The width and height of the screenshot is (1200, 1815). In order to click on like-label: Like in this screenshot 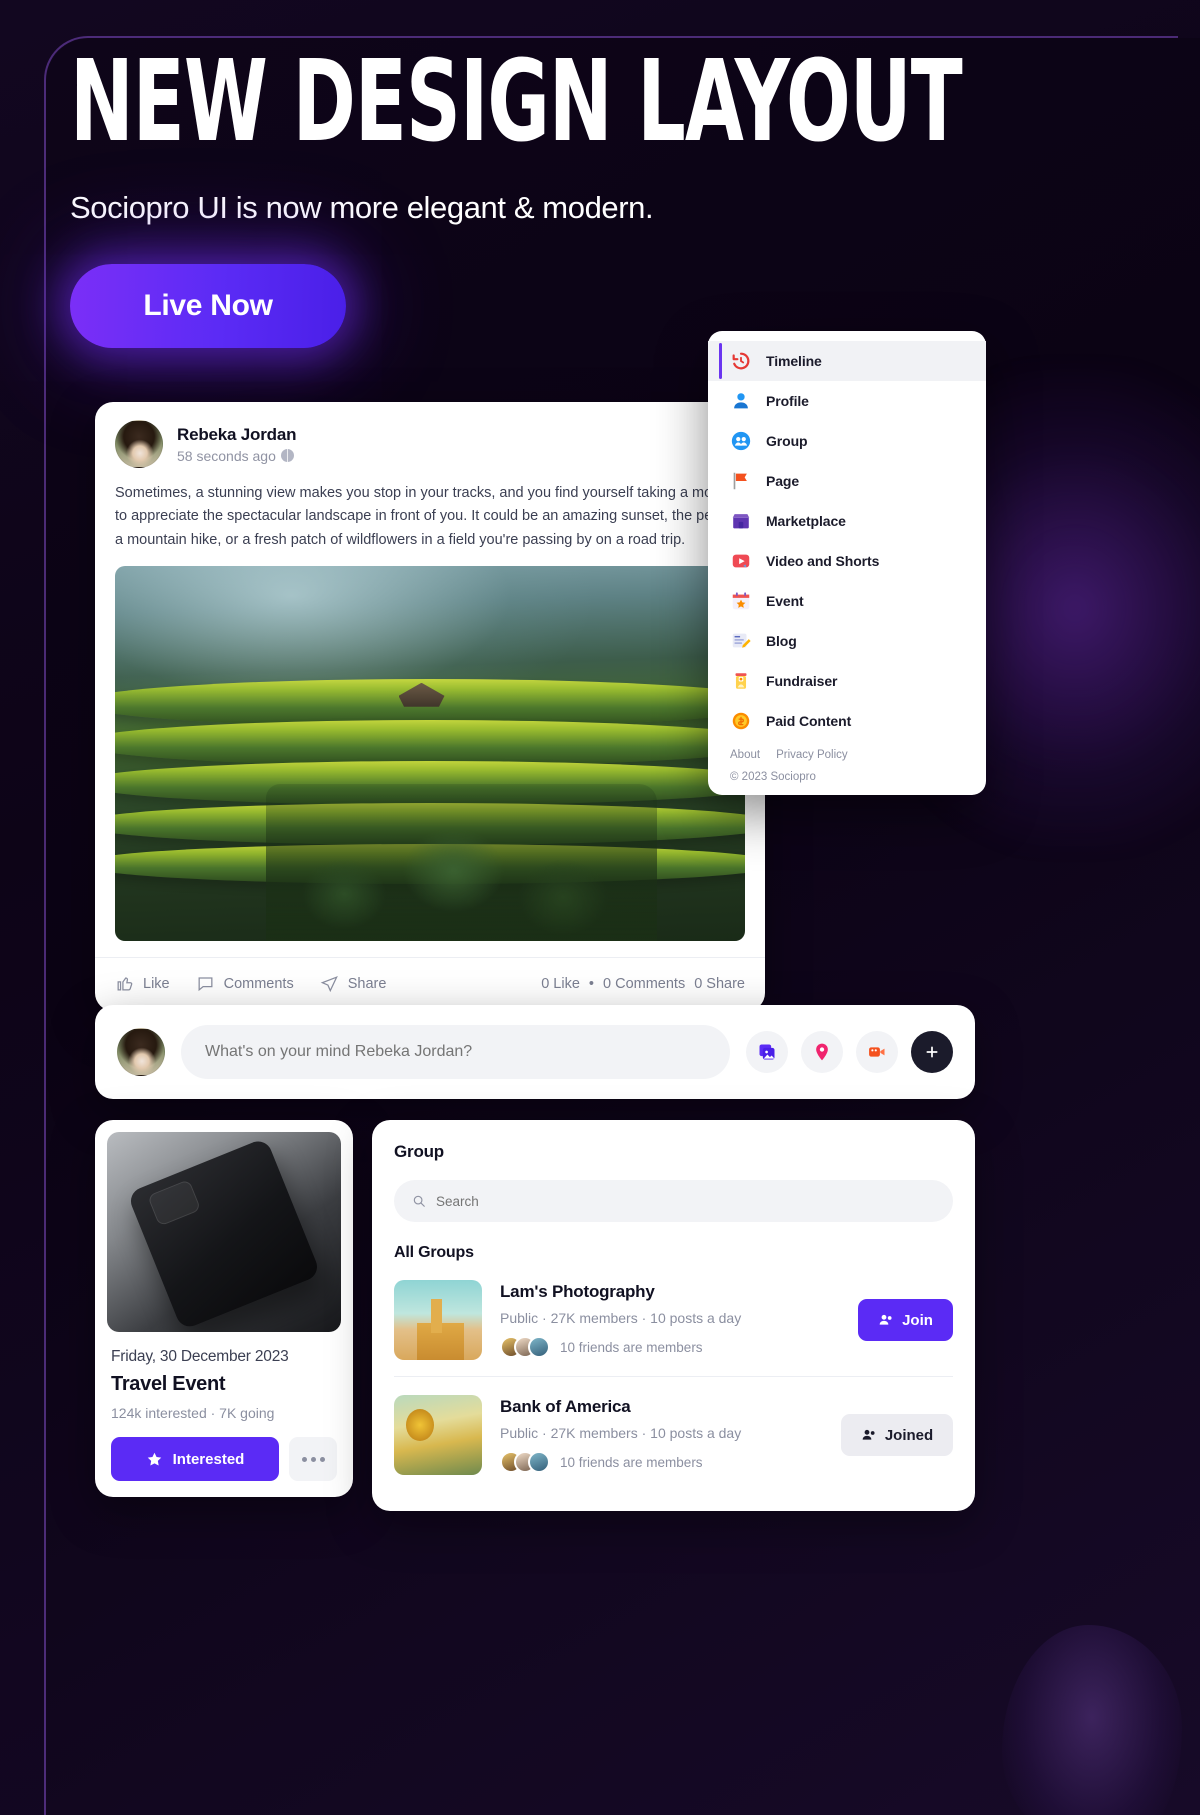, I will do `click(156, 983)`.